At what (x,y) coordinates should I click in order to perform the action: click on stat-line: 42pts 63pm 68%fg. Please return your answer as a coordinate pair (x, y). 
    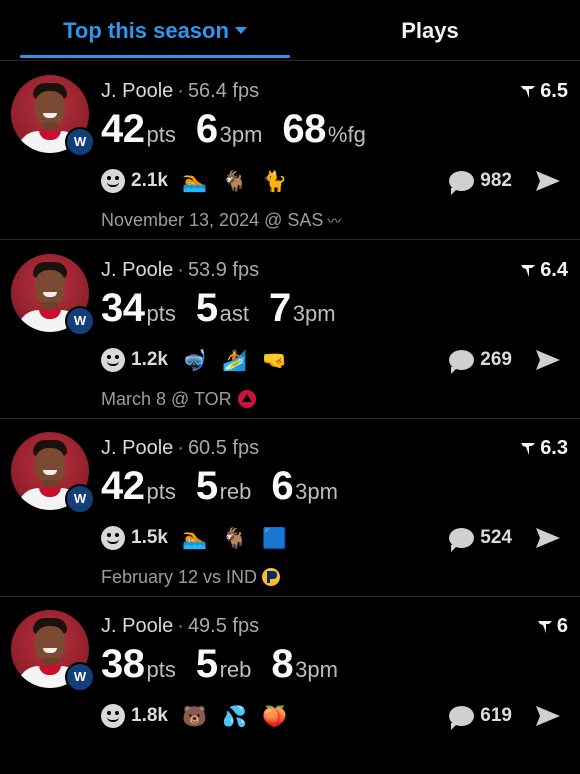
    Looking at the image, I should click on (233, 129).